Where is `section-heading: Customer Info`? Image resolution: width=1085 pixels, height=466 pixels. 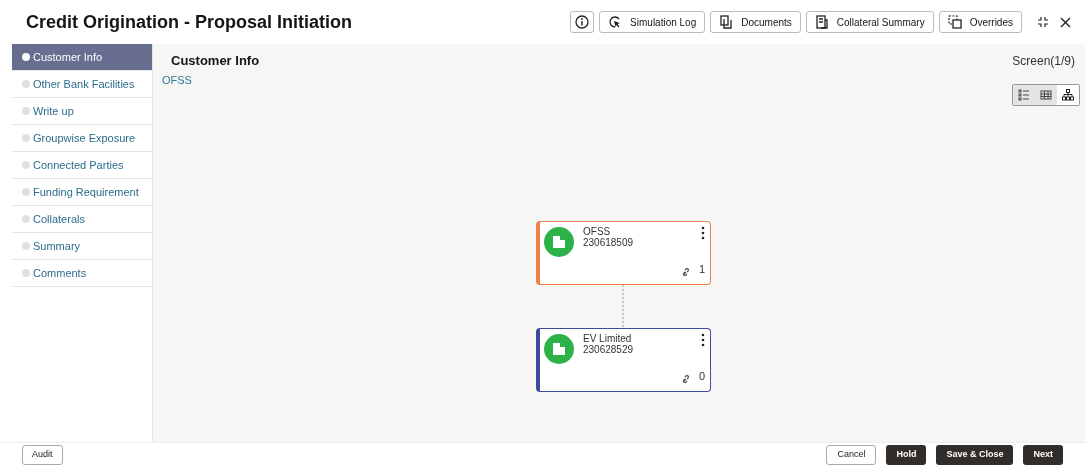
section-heading: Customer Info is located at coordinates (215, 61).